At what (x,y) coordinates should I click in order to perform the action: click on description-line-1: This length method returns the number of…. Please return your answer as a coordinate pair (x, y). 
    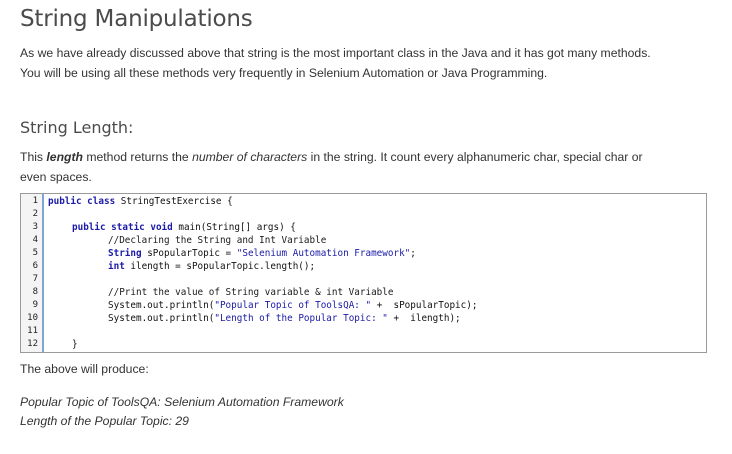
    Looking at the image, I should click on (365, 157).